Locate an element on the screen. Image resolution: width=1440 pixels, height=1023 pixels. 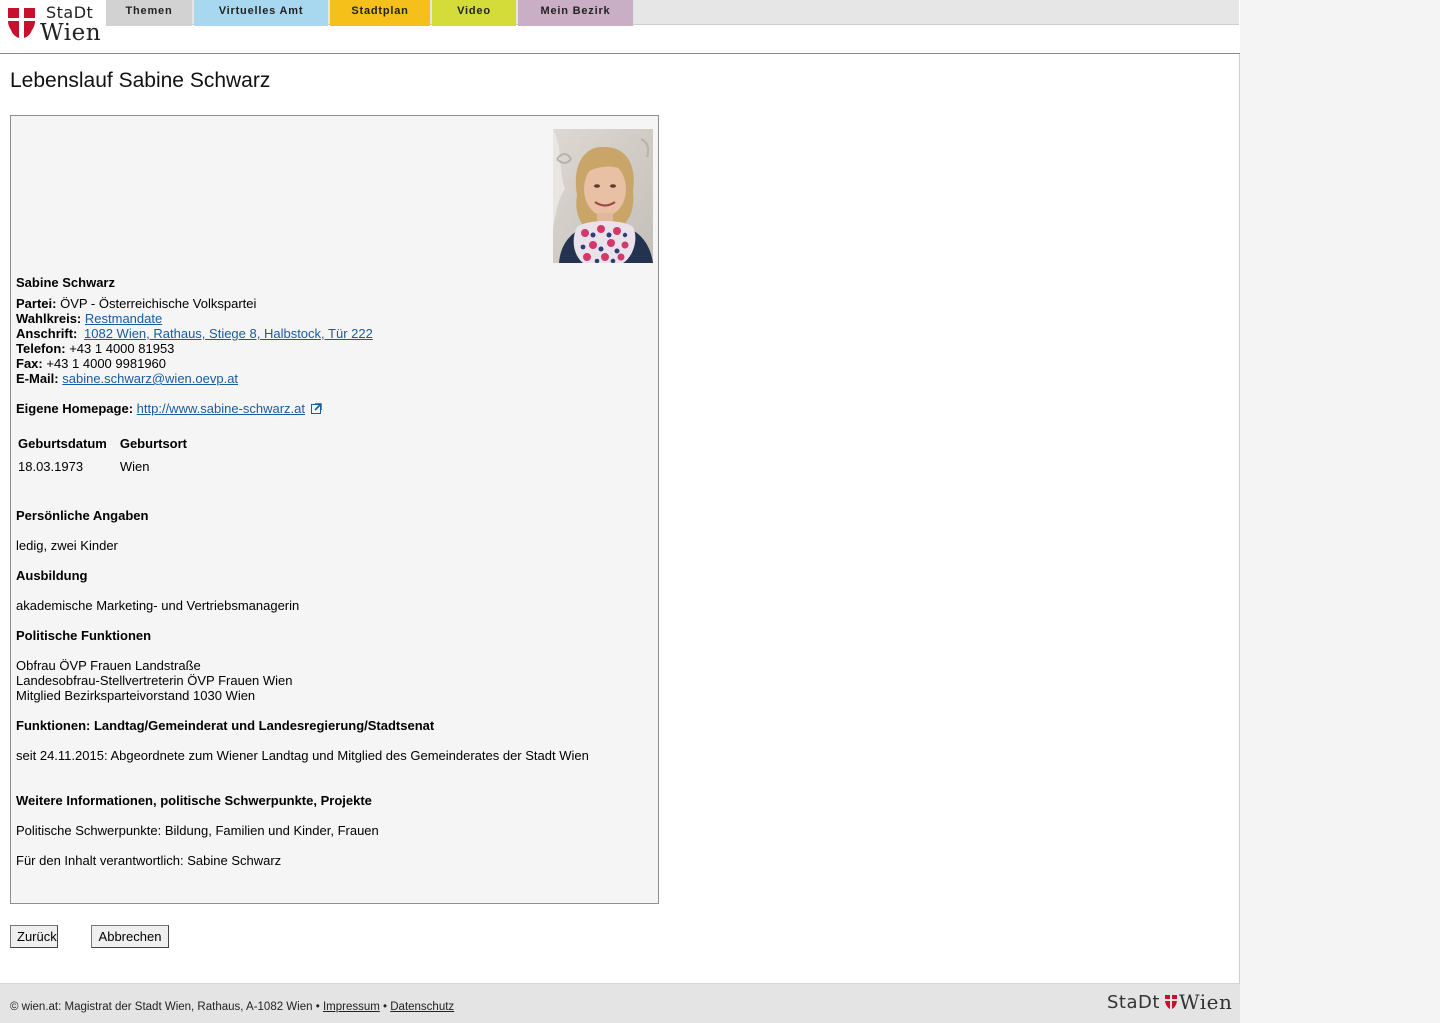
telefon-value: +43 1 4000 81953 is located at coordinates (122, 348).